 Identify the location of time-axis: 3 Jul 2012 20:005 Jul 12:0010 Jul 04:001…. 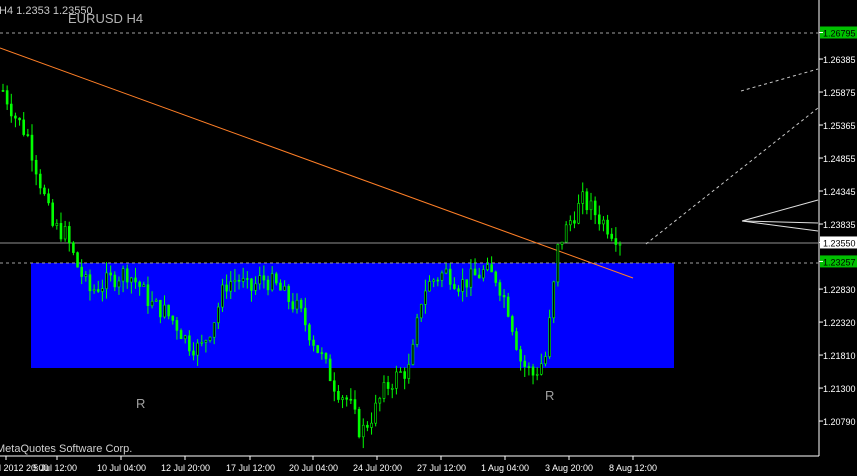
(328, 464).